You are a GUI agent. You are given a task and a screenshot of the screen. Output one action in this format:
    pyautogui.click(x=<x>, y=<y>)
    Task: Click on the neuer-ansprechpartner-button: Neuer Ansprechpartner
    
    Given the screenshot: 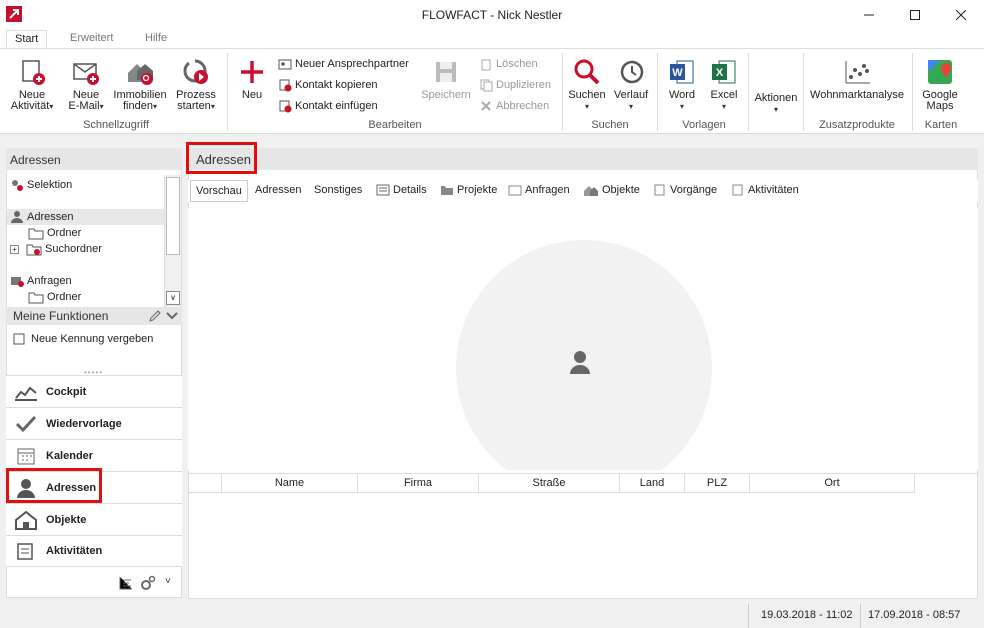 What is the action you would take?
    pyautogui.click(x=343, y=64)
    